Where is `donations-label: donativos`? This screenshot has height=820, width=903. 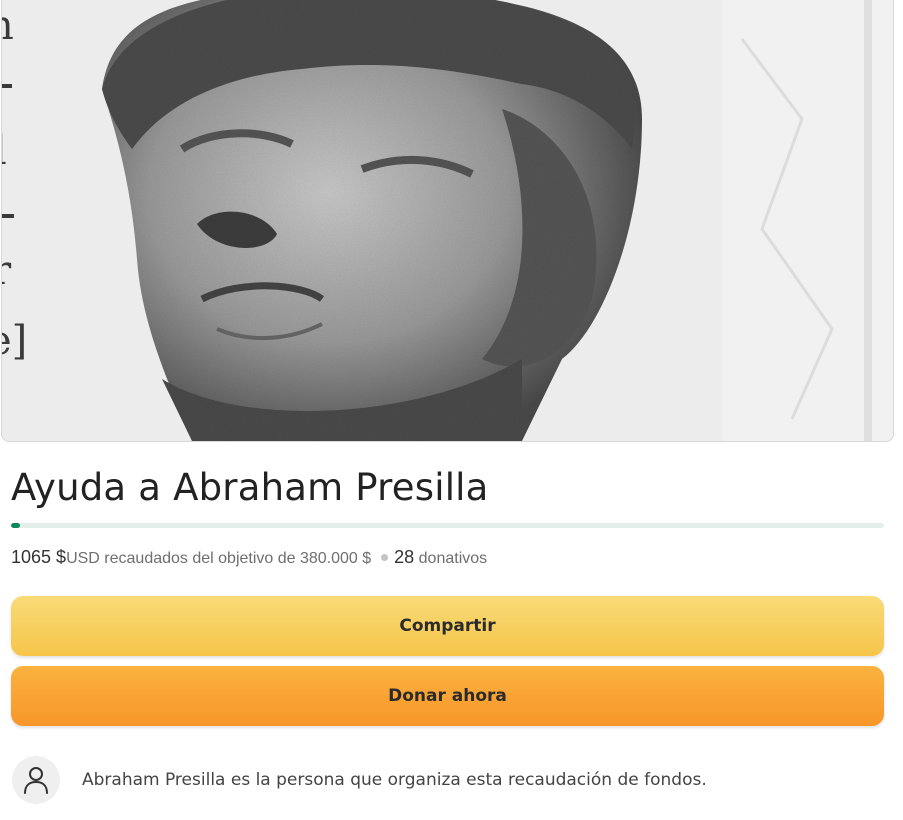
donations-label: donativos is located at coordinates (453, 558).